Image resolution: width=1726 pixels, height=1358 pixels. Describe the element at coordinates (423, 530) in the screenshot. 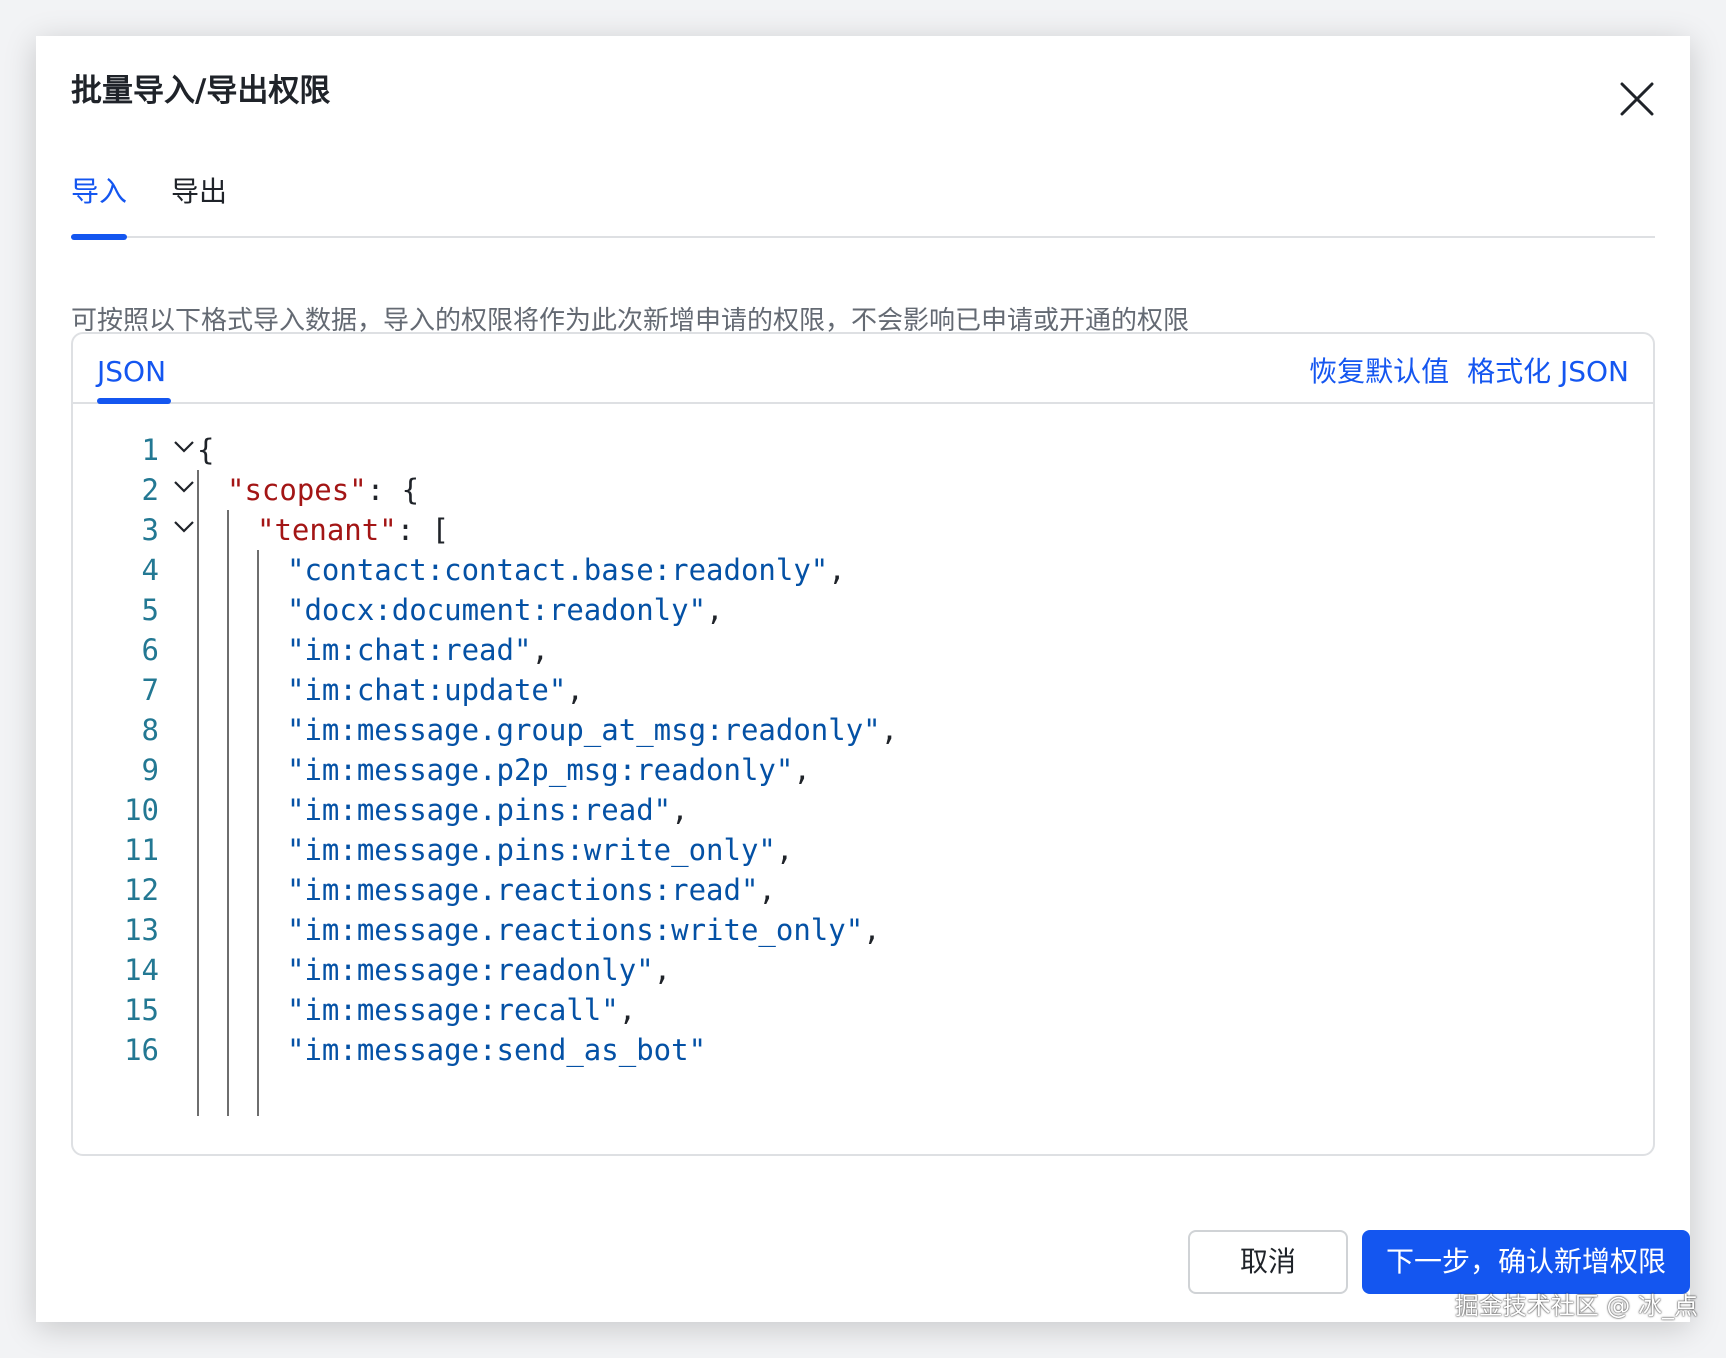

I see `json-punctuation: : [` at that location.